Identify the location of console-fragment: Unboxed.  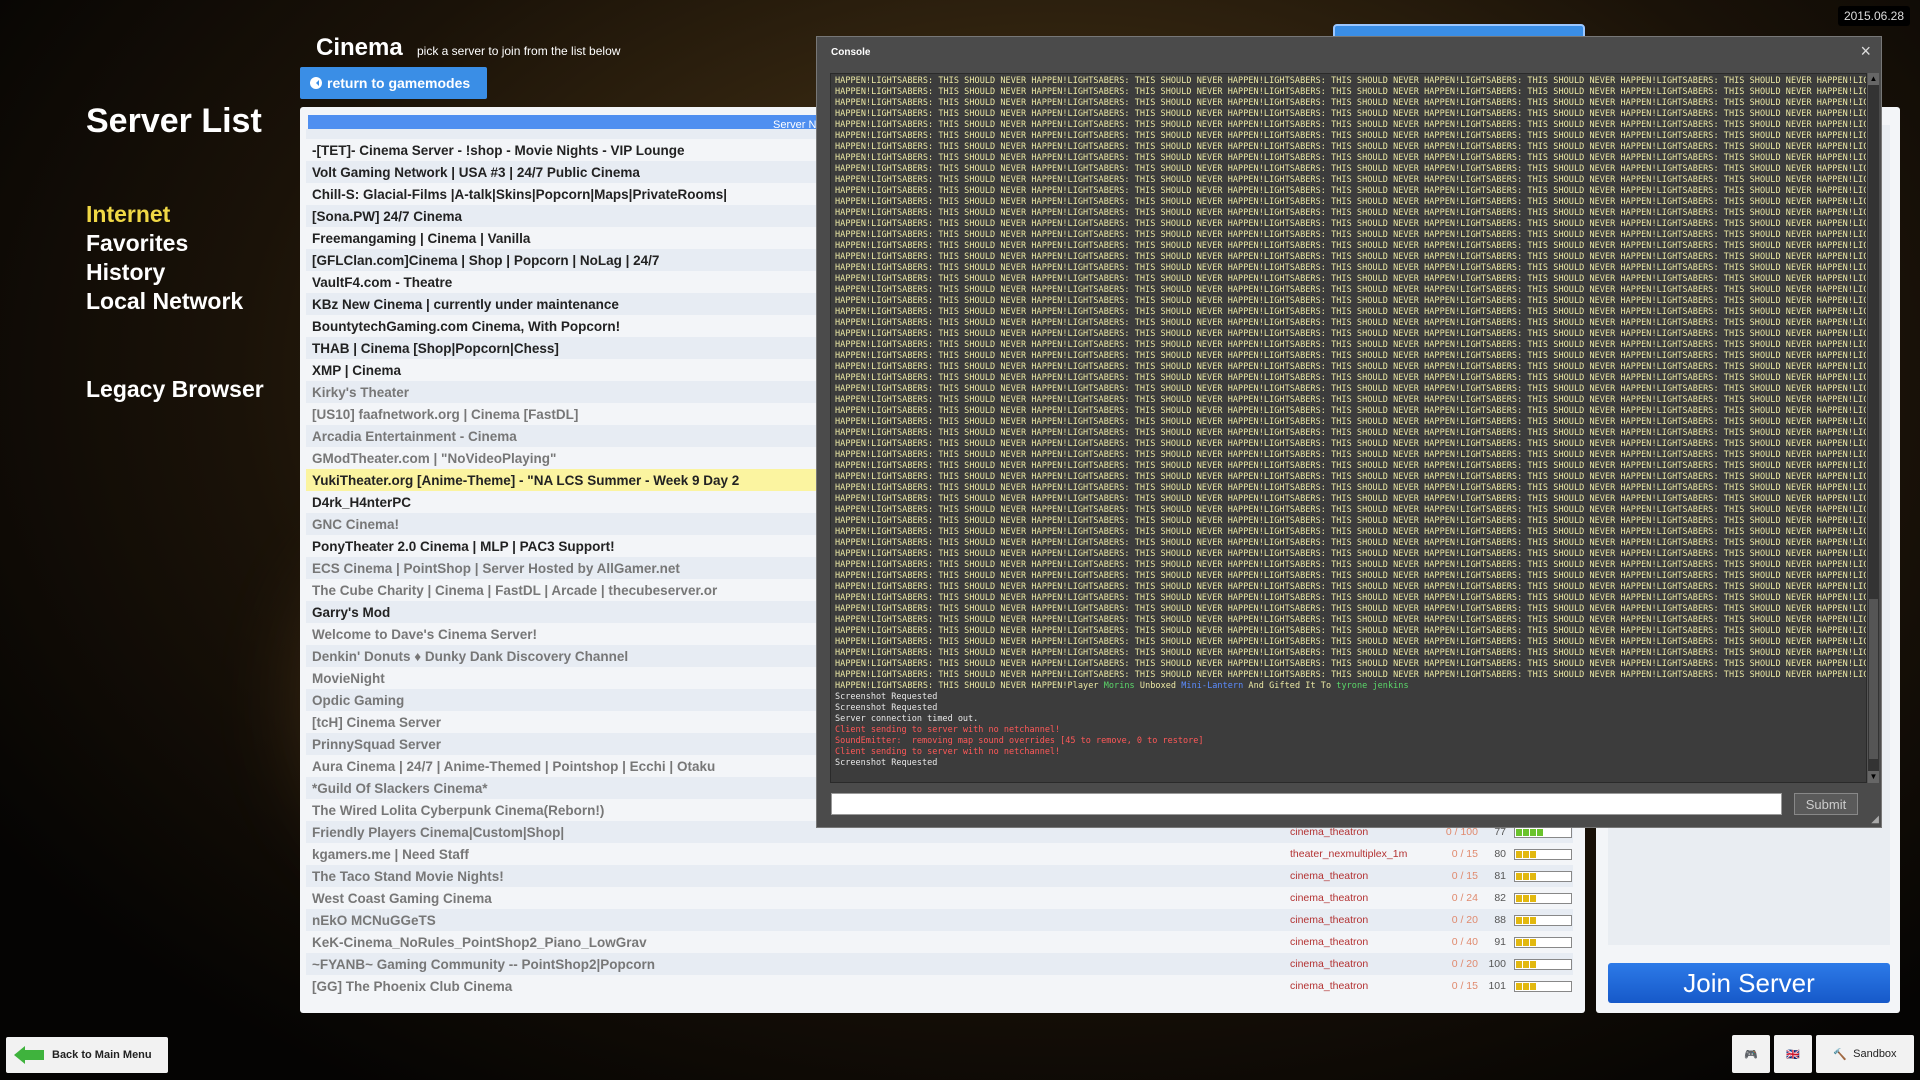
(1158, 686).